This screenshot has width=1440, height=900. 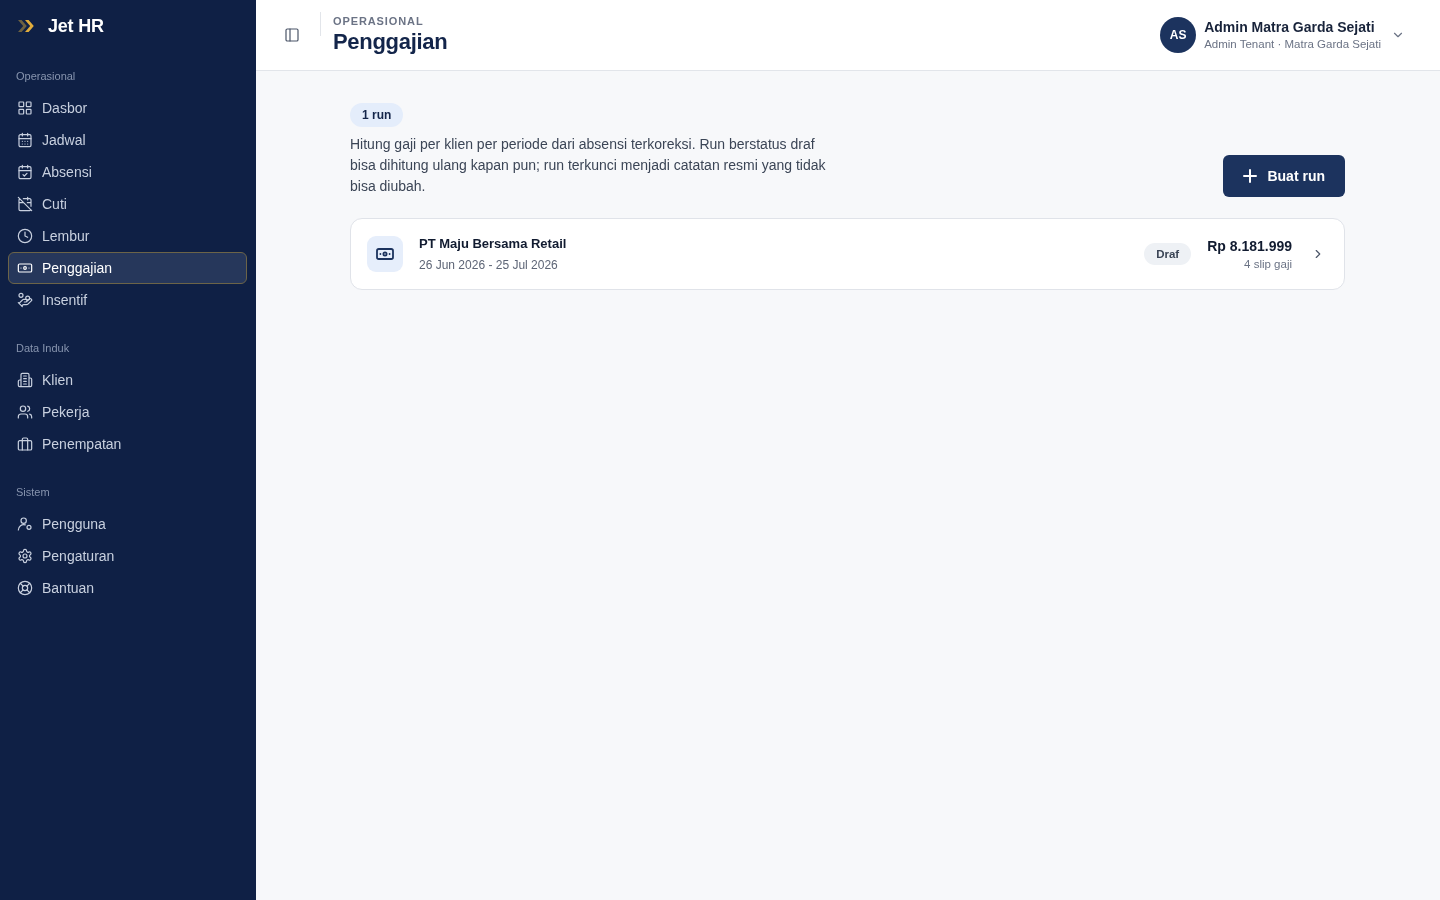 I want to click on nav-item: Cuti, so click(x=127, y=204).